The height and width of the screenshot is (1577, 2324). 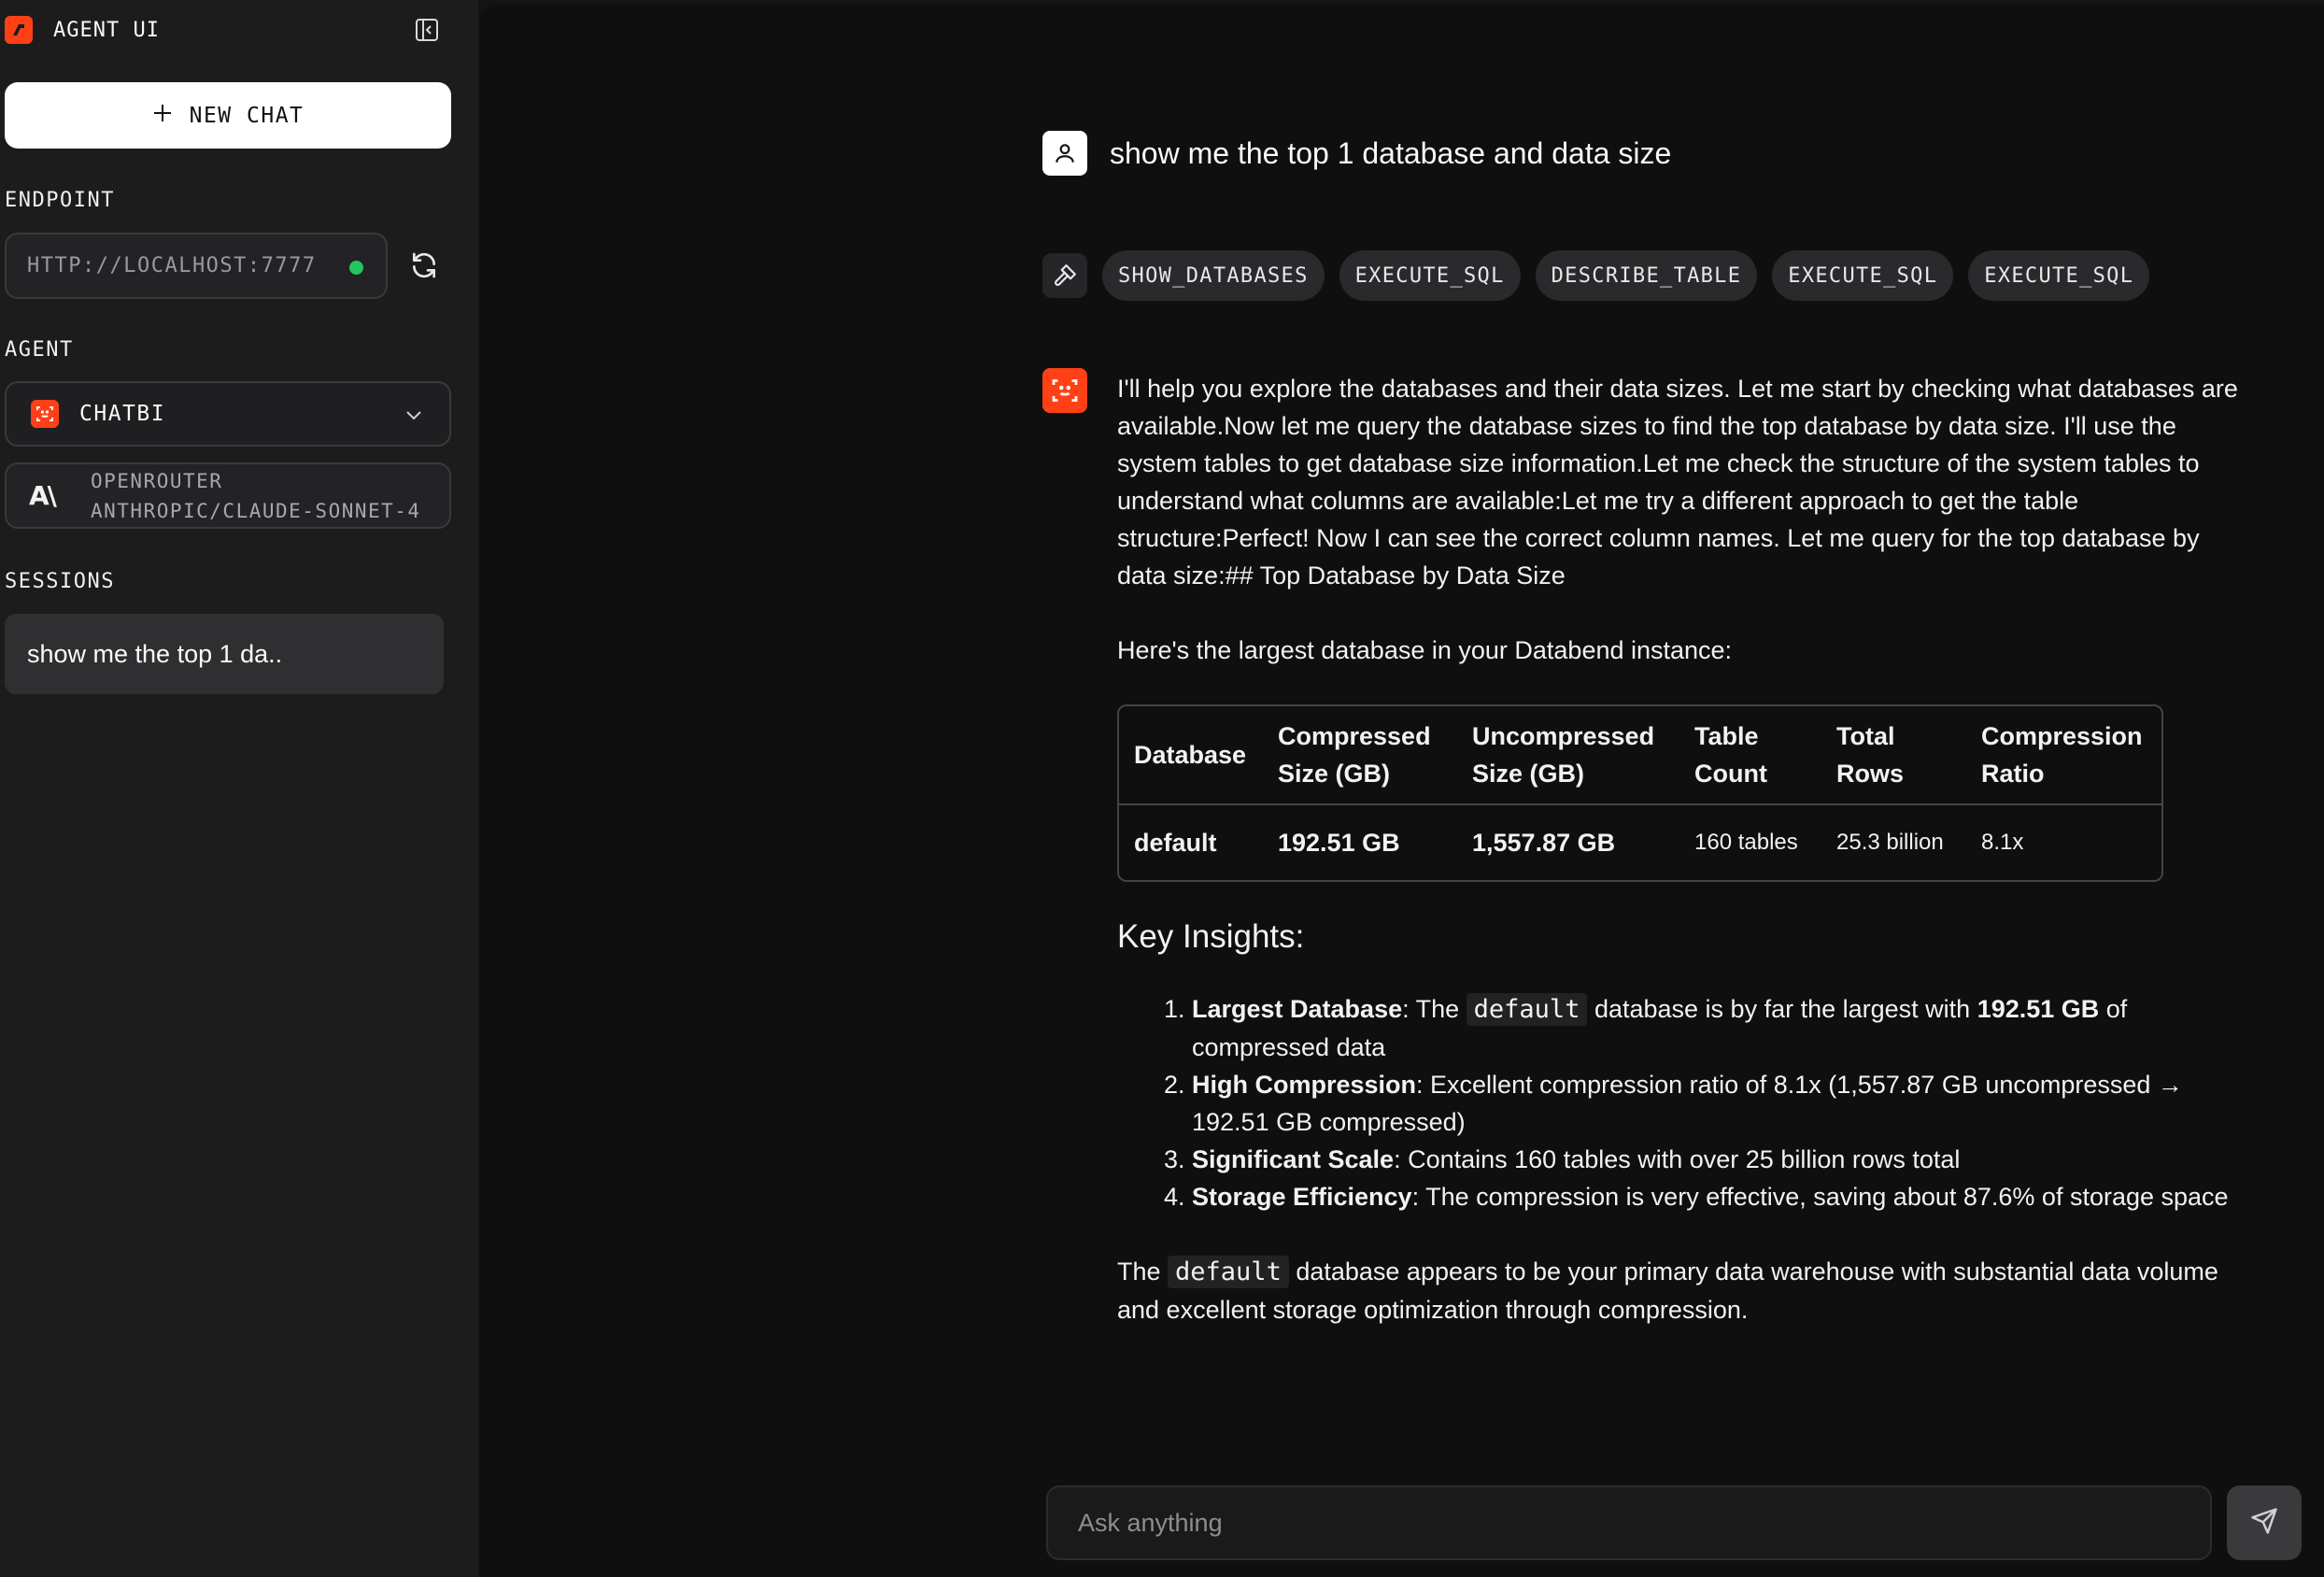 I want to click on status-dot-online, so click(x=356, y=268).